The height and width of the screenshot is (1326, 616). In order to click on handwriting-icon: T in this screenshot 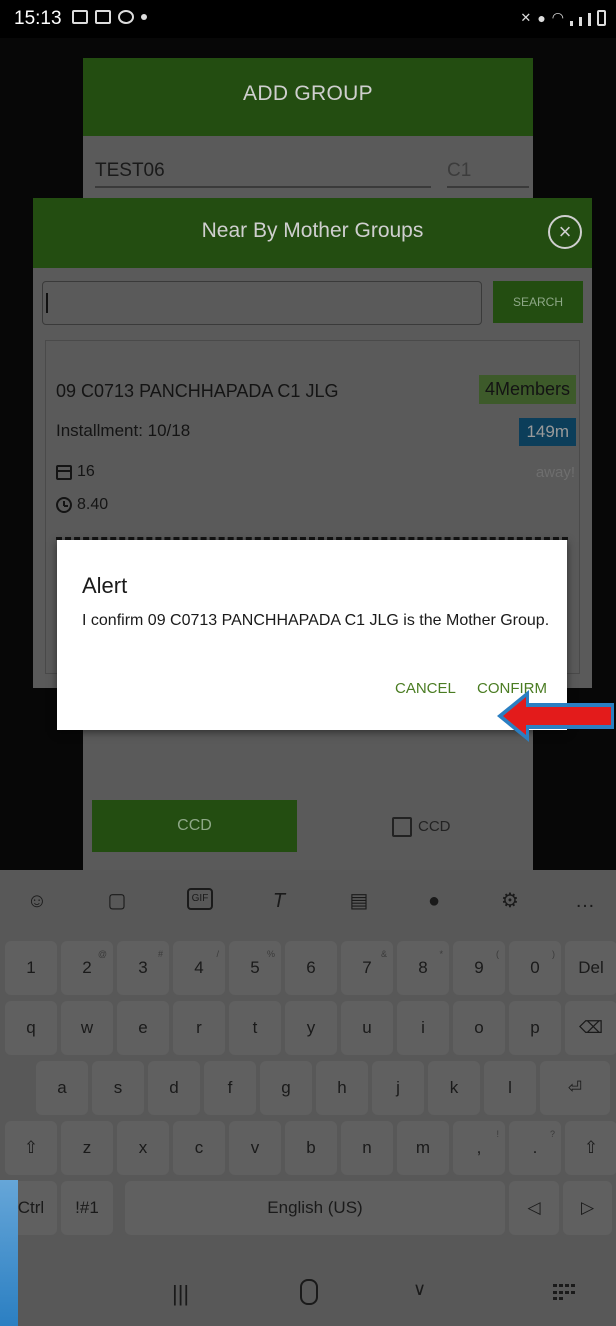, I will do `click(279, 901)`.